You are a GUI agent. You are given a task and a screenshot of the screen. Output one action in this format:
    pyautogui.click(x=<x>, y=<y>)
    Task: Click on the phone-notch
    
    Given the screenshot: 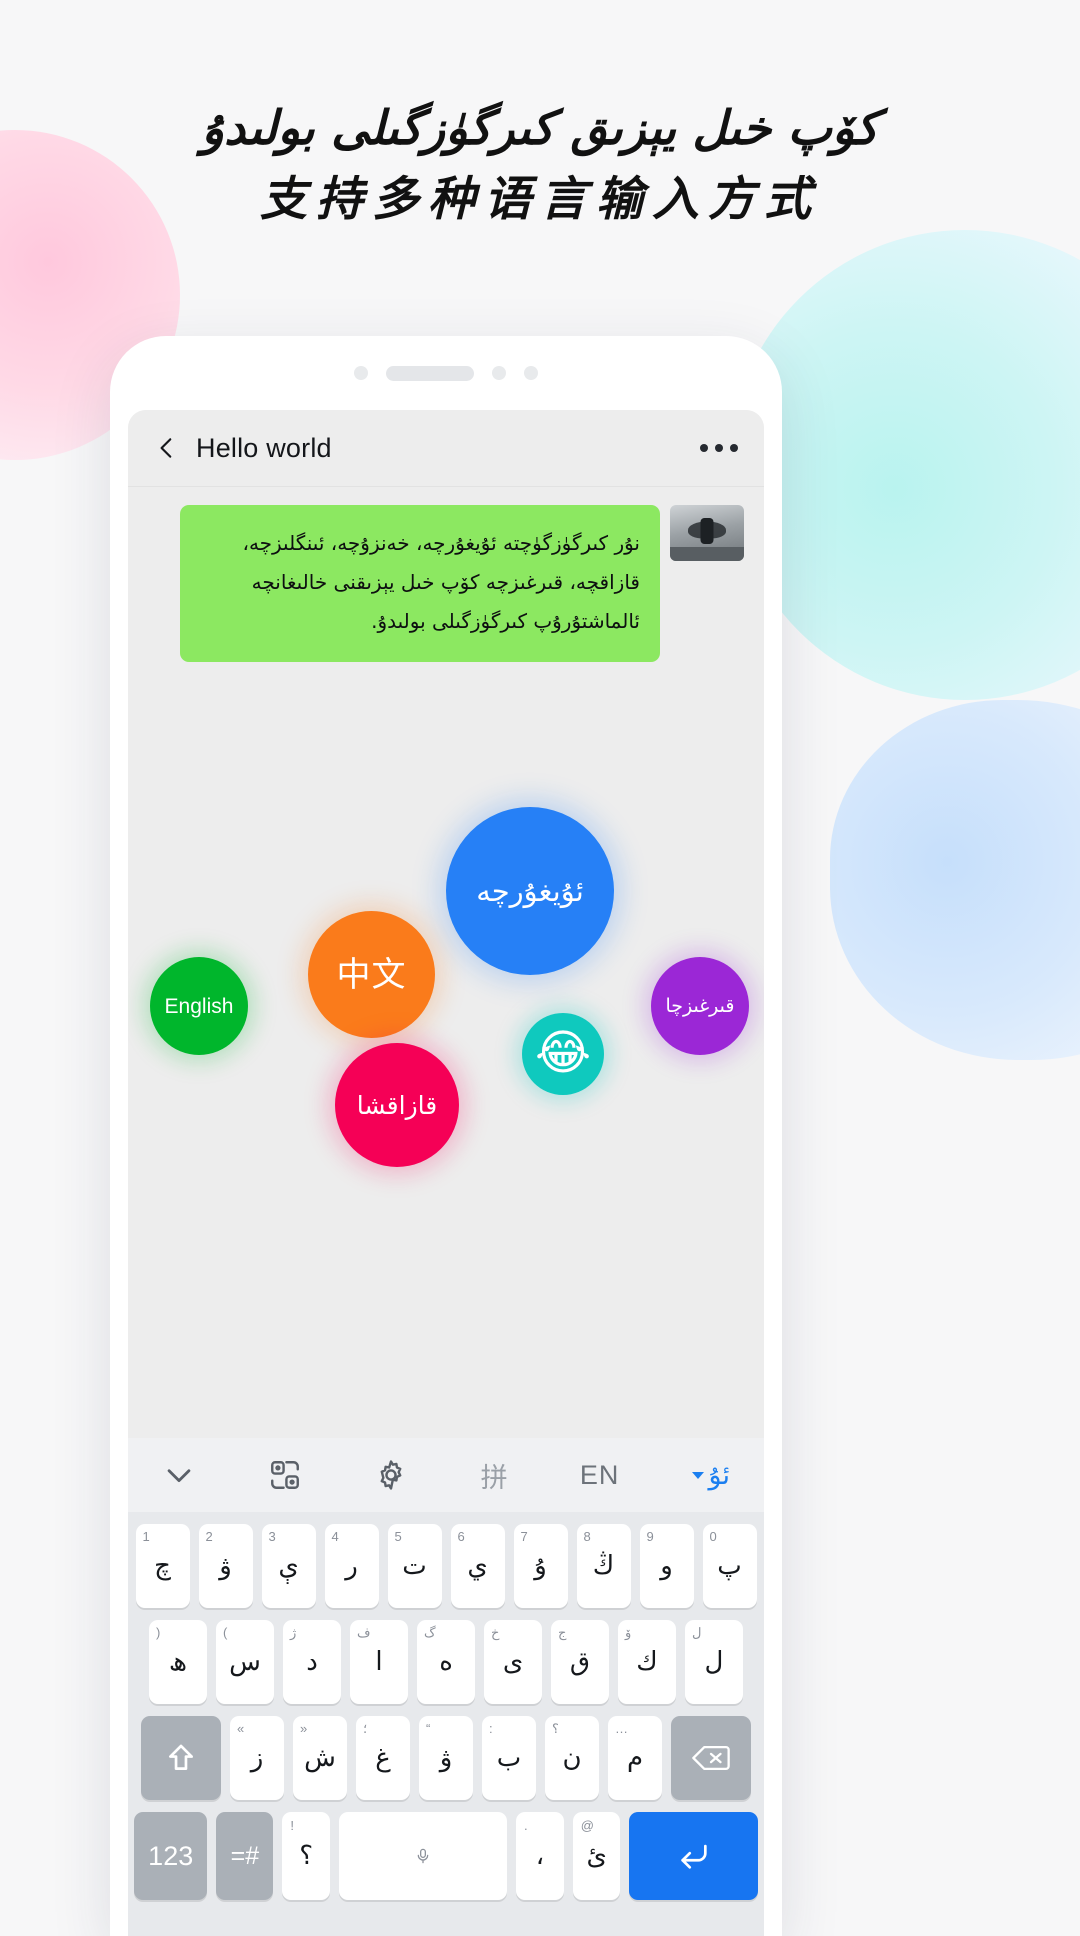 What is the action you would take?
    pyautogui.click(x=446, y=373)
    